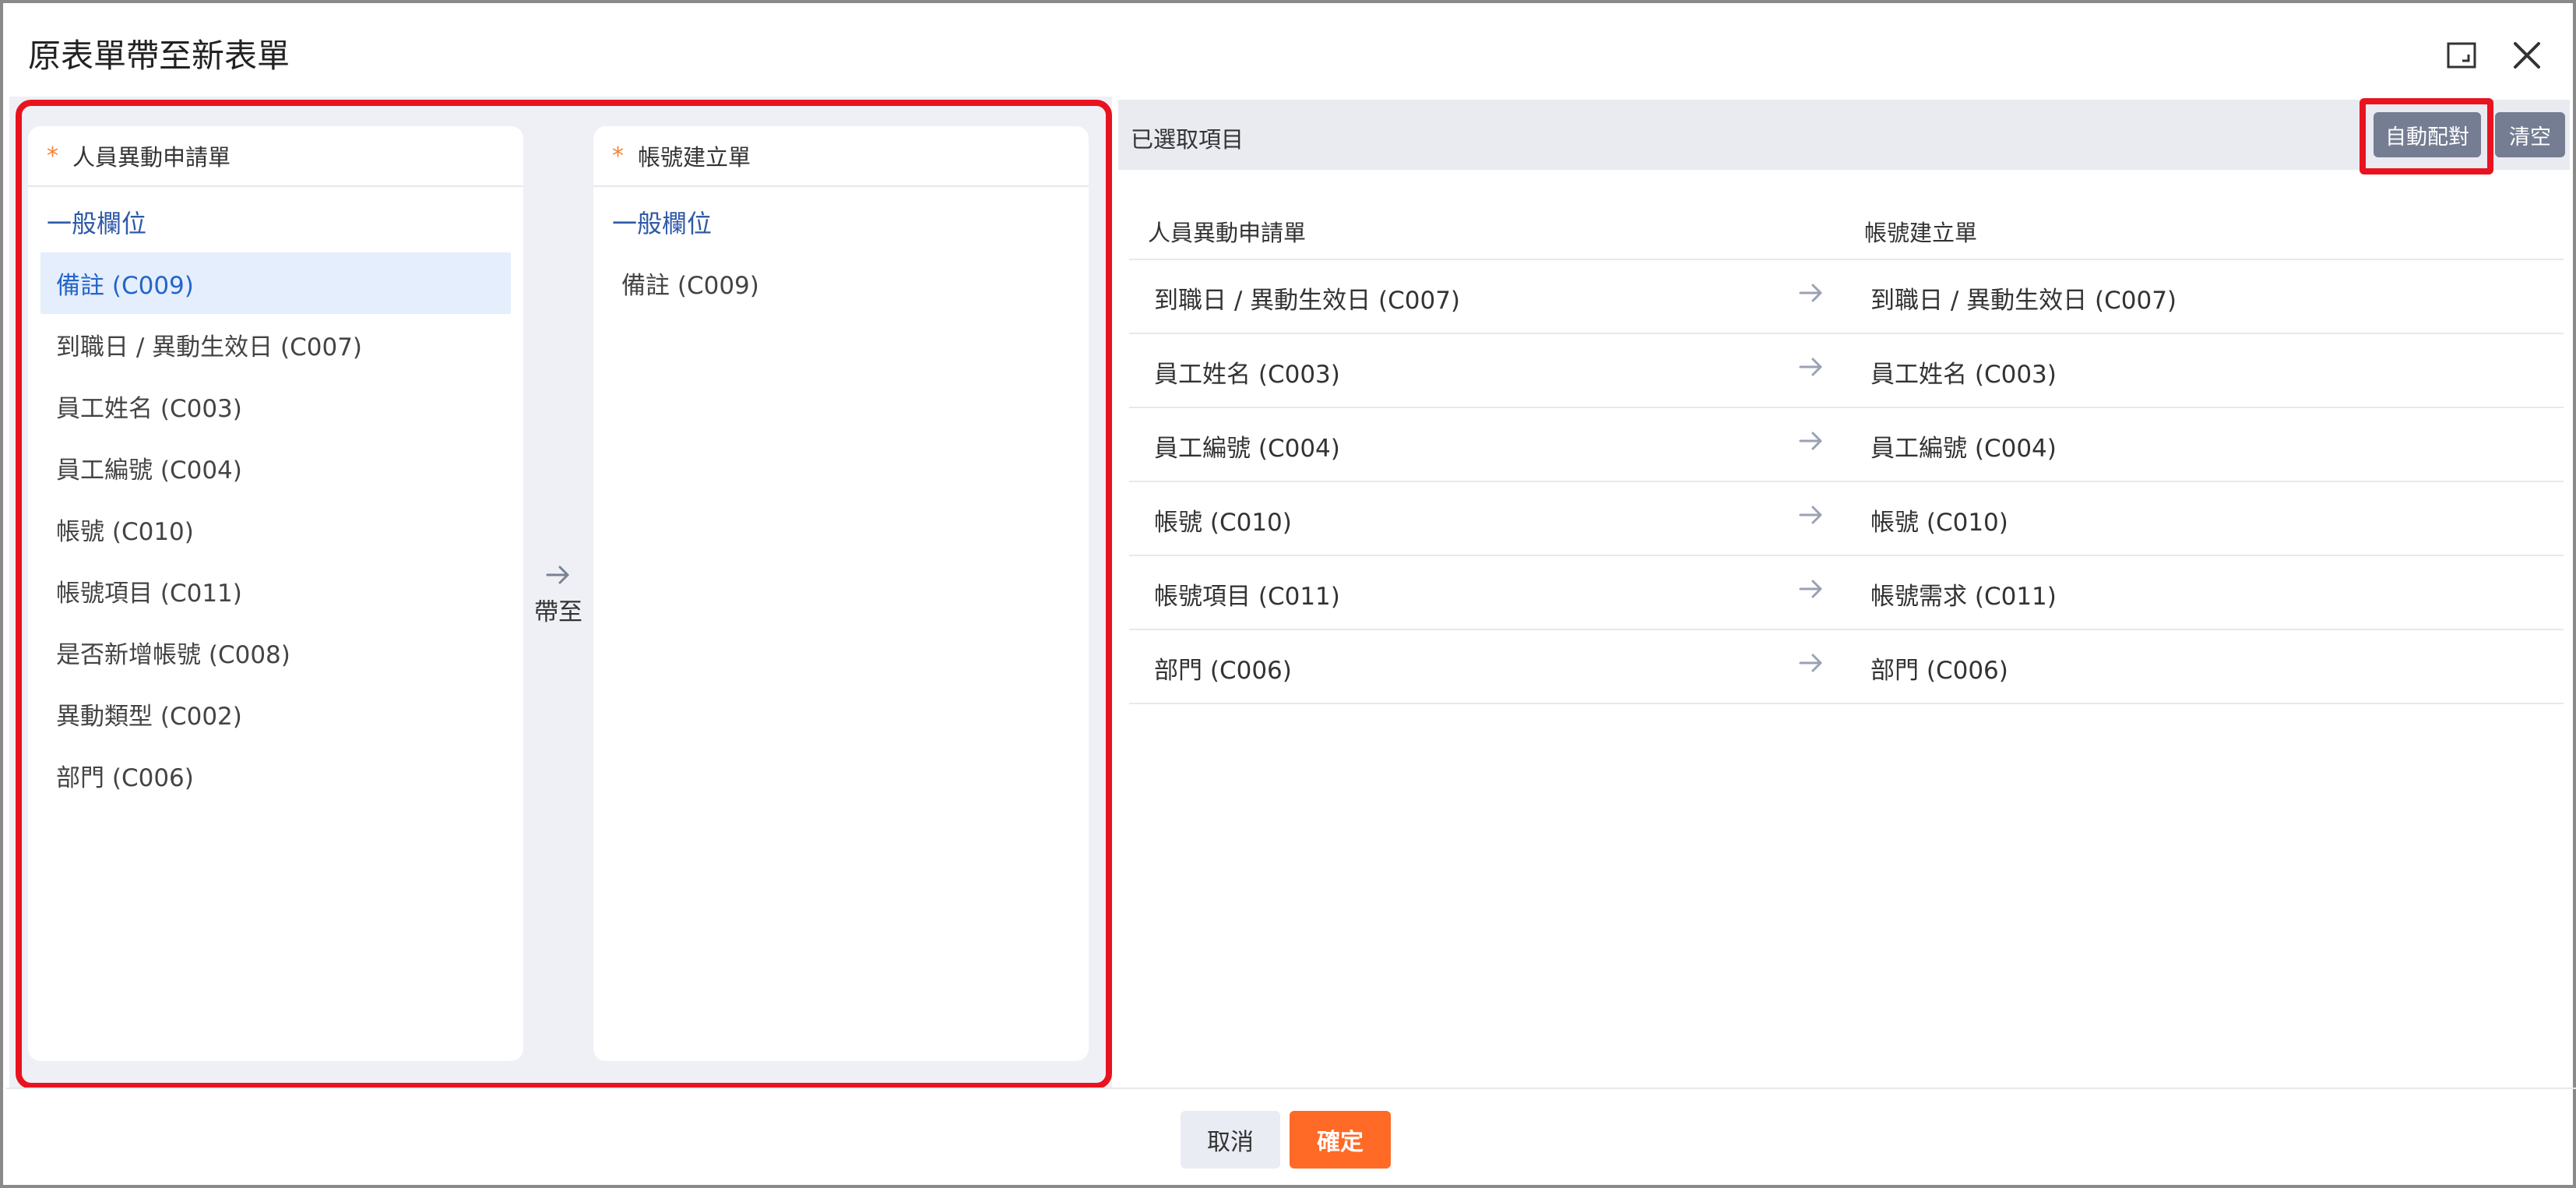 This screenshot has width=2576, height=1188. I want to click on close-icon, so click(2527, 55).